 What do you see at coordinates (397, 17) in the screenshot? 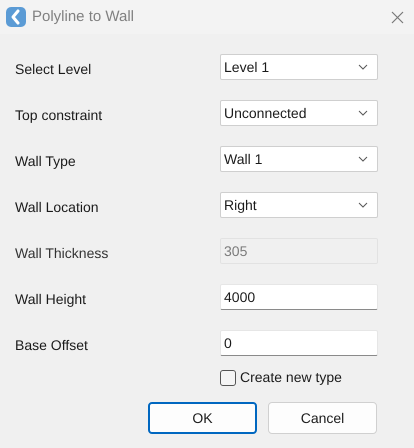
I see `close-icon` at bounding box center [397, 17].